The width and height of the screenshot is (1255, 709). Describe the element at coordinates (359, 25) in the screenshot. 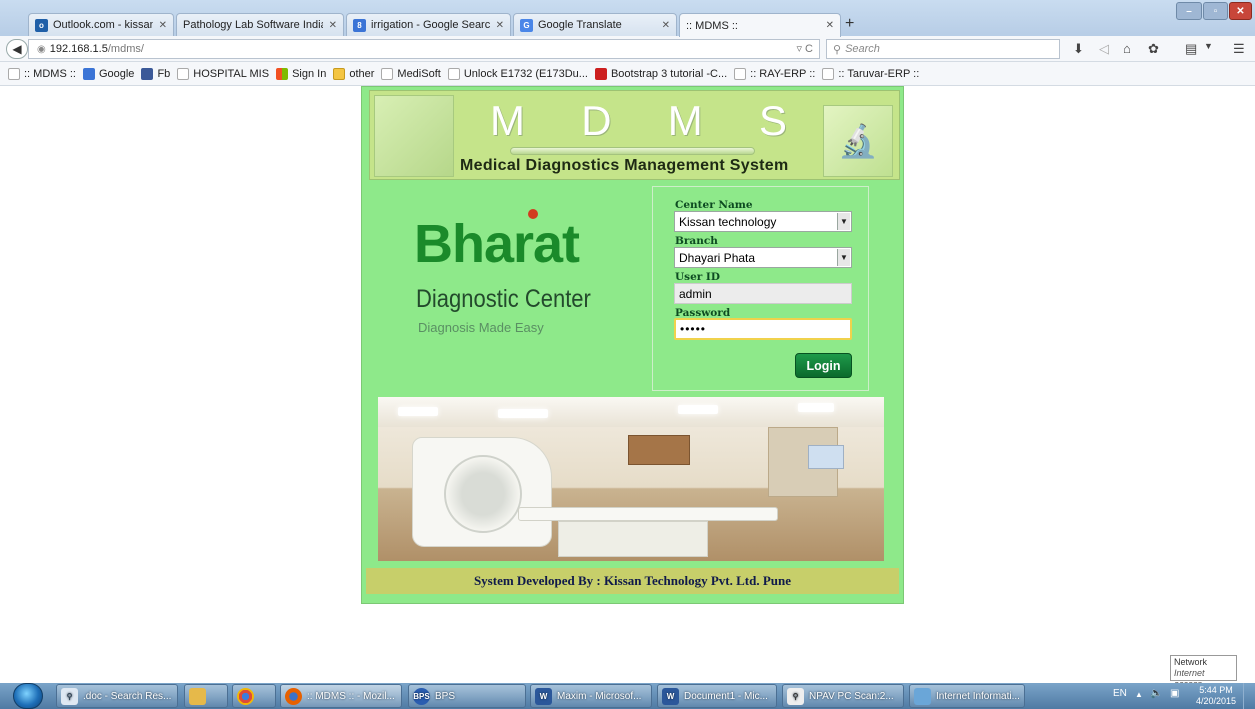

I see `google-icon: 8` at that location.